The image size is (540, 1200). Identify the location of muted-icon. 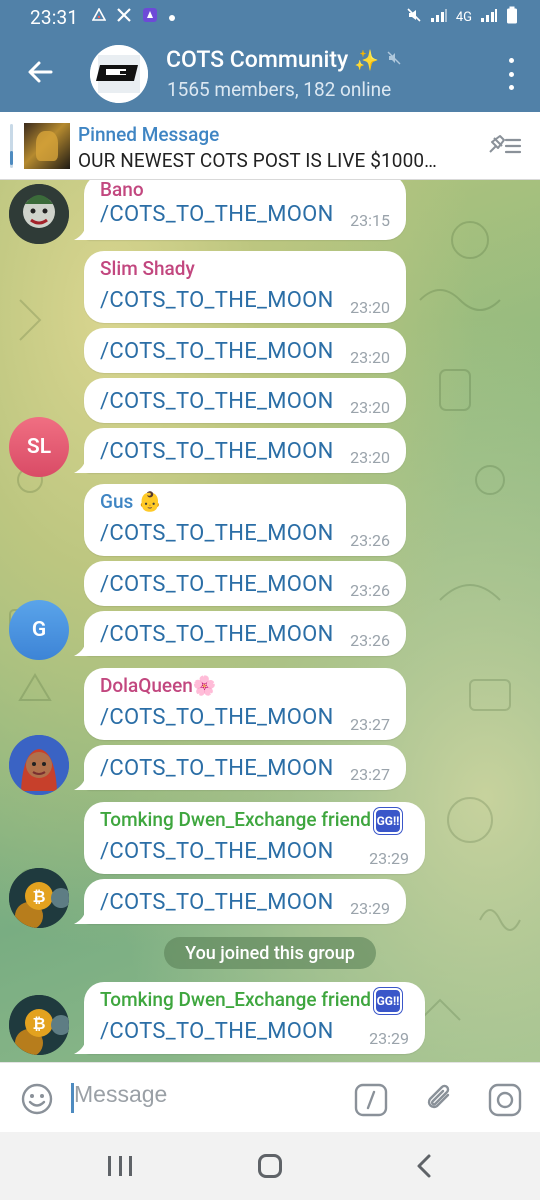
(394, 60).